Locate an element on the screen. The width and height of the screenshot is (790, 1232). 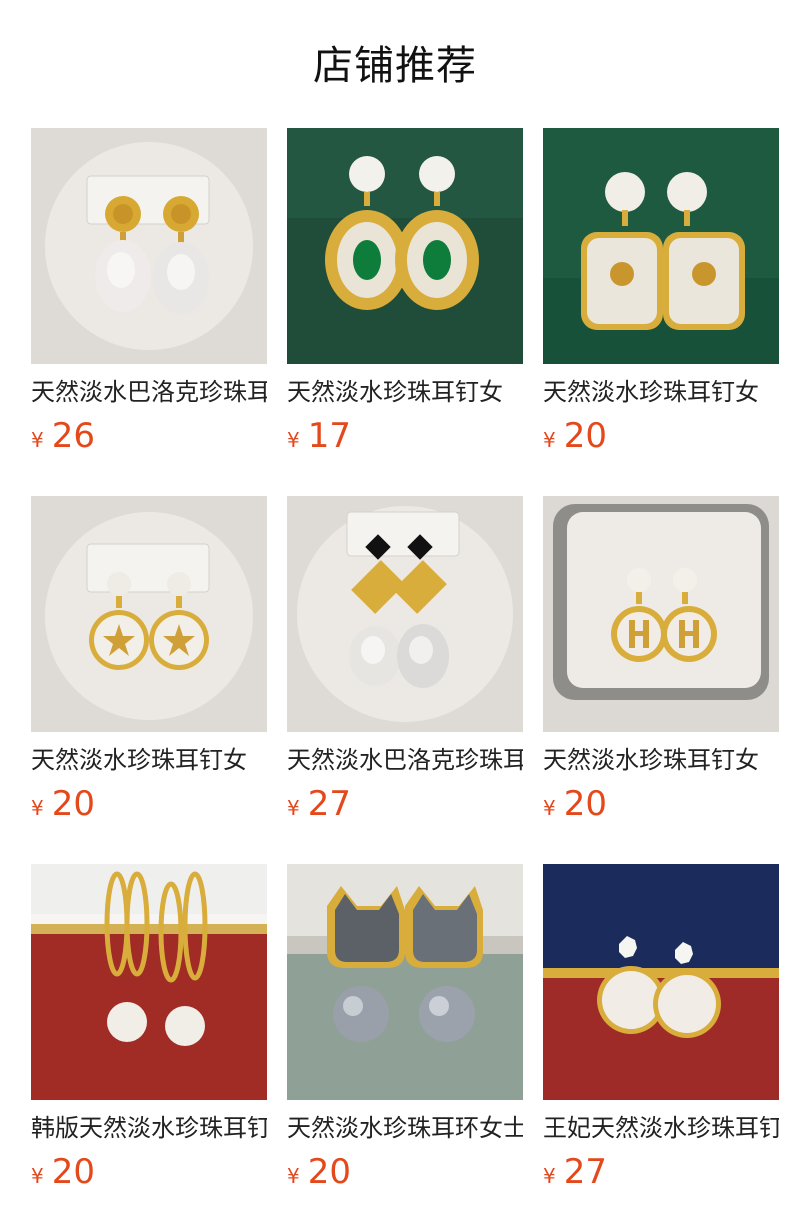
product-card: 天然淡水珍珠耳钉女 ¥17 is located at coordinates (405, 293).